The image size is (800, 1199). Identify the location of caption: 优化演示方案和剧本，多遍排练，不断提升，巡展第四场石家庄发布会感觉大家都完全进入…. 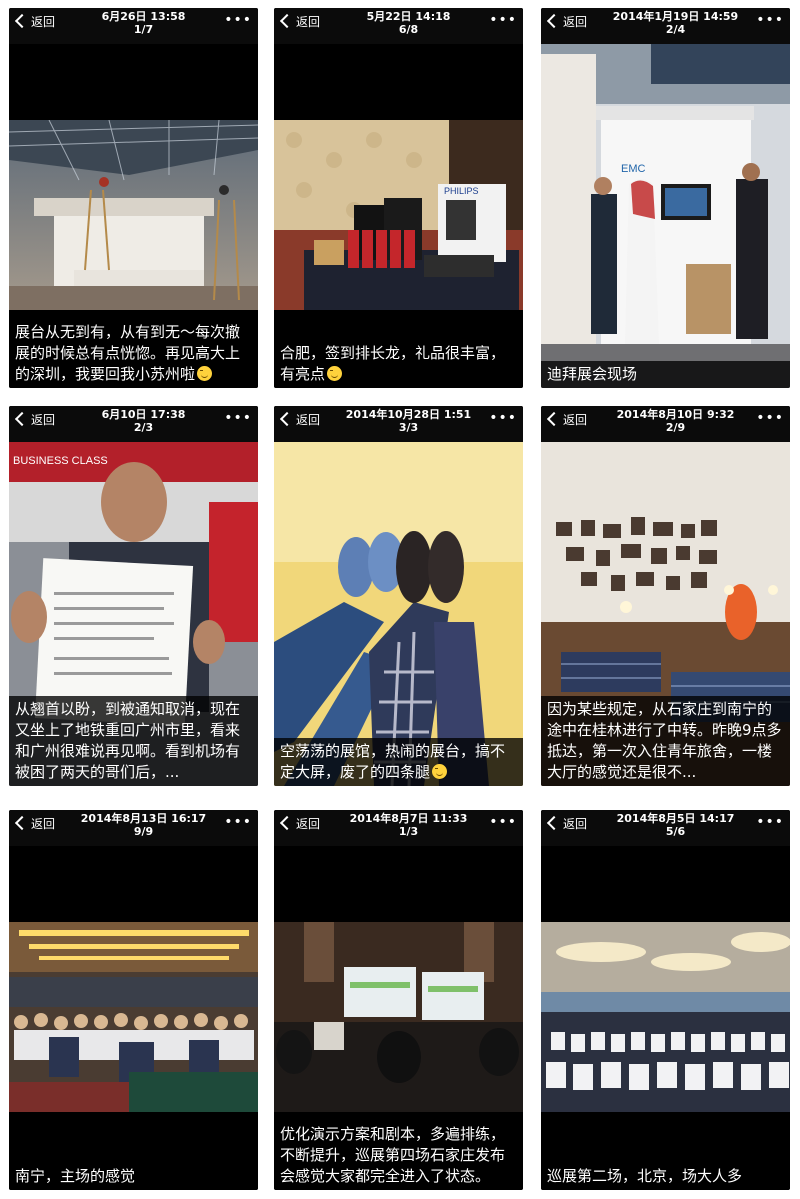
(398, 1155).